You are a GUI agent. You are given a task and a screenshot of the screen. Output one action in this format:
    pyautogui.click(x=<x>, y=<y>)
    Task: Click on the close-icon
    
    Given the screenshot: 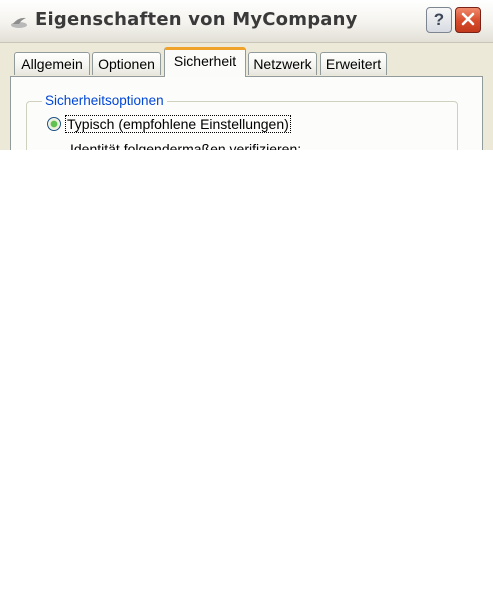 What is the action you would take?
    pyautogui.click(x=468, y=20)
    